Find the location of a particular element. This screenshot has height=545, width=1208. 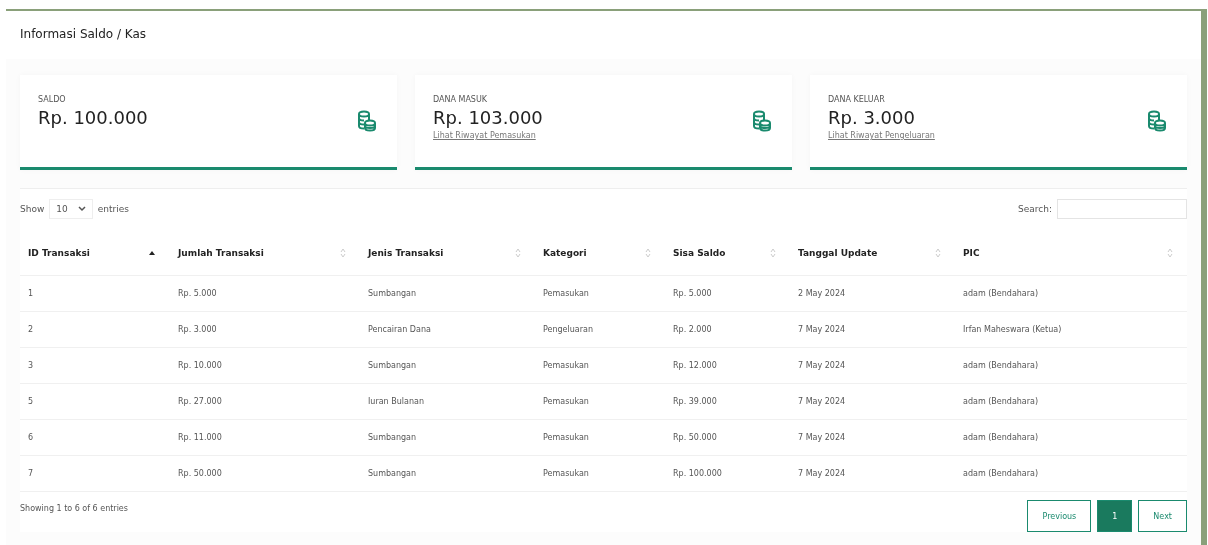

page-button: 1 is located at coordinates (1115, 516).